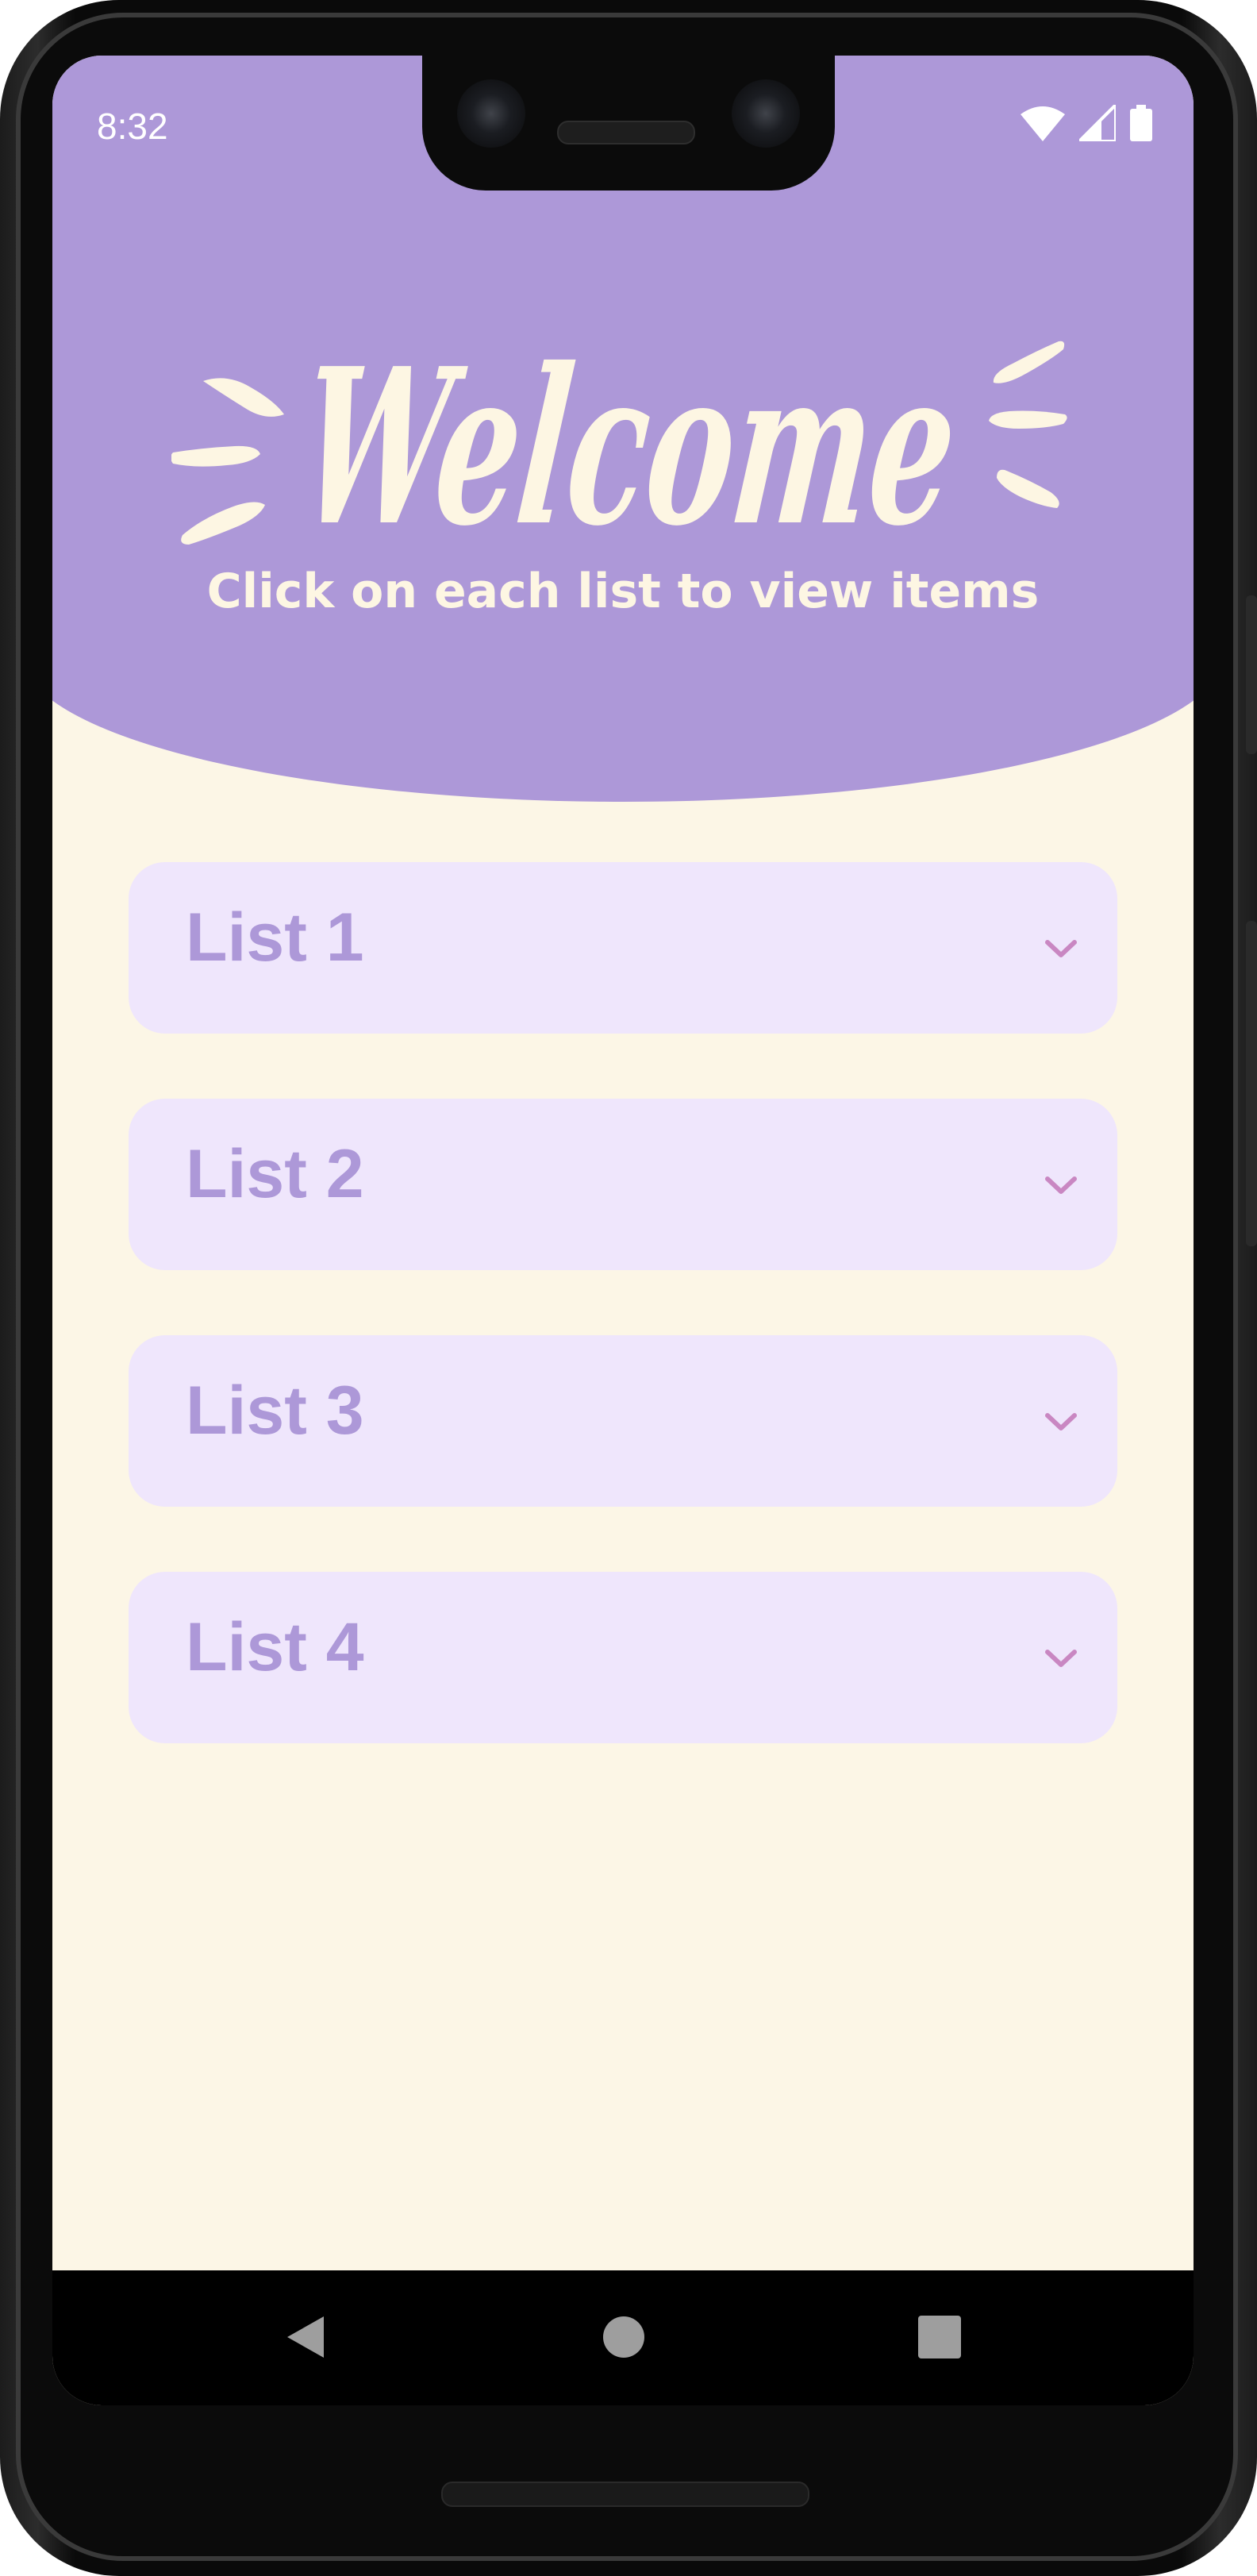 This screenshot has height=2576, width=1257. I want to click on list-label: List 3, so click(275, 1410).